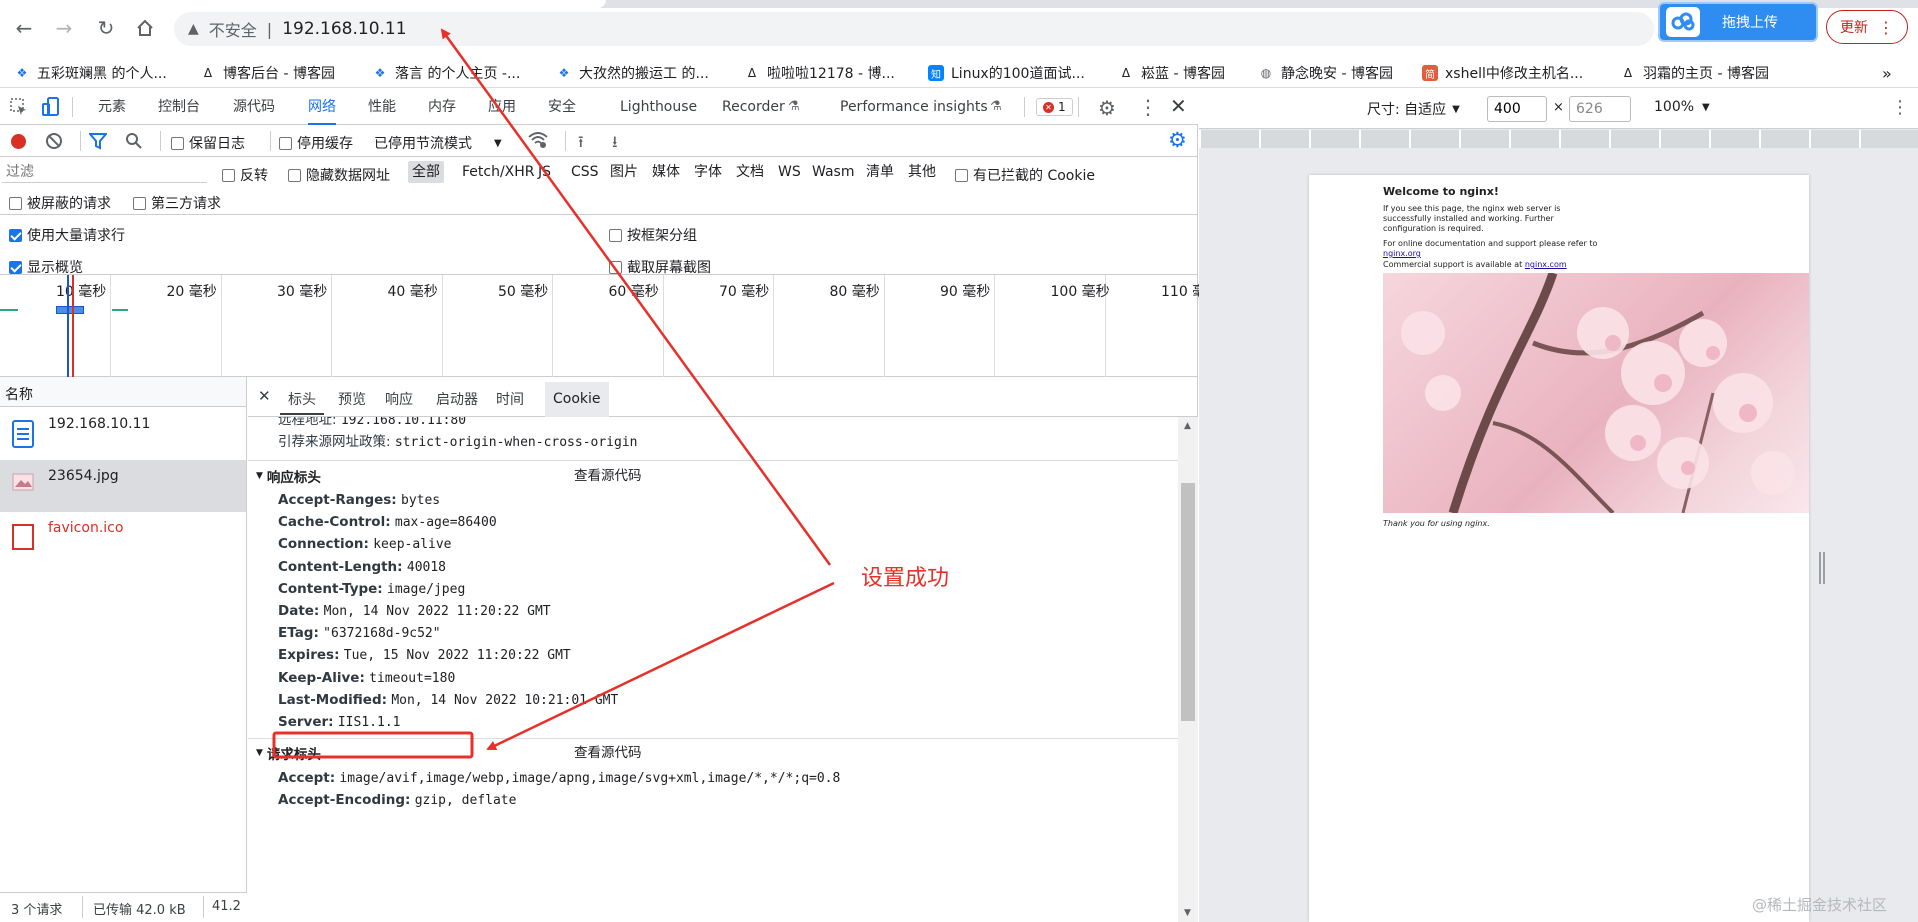 This screenshot has width=1918, height=922. I want to click on keepalive-highlight-box, so click(373, 745).